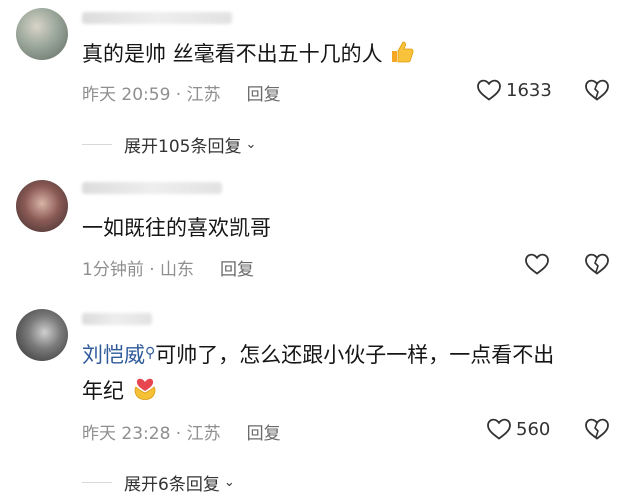  I want to click on expand-replies-label: 展开6条回复, so click(172, 485).